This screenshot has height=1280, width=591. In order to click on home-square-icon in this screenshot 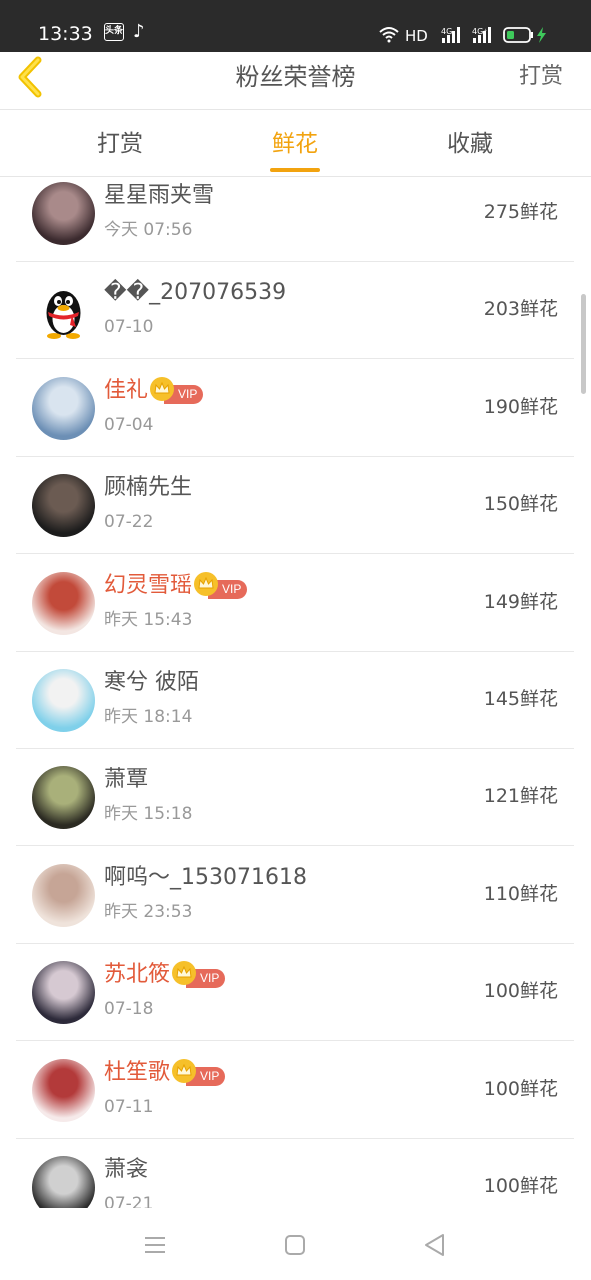, I will do `click(295, 1245)`.